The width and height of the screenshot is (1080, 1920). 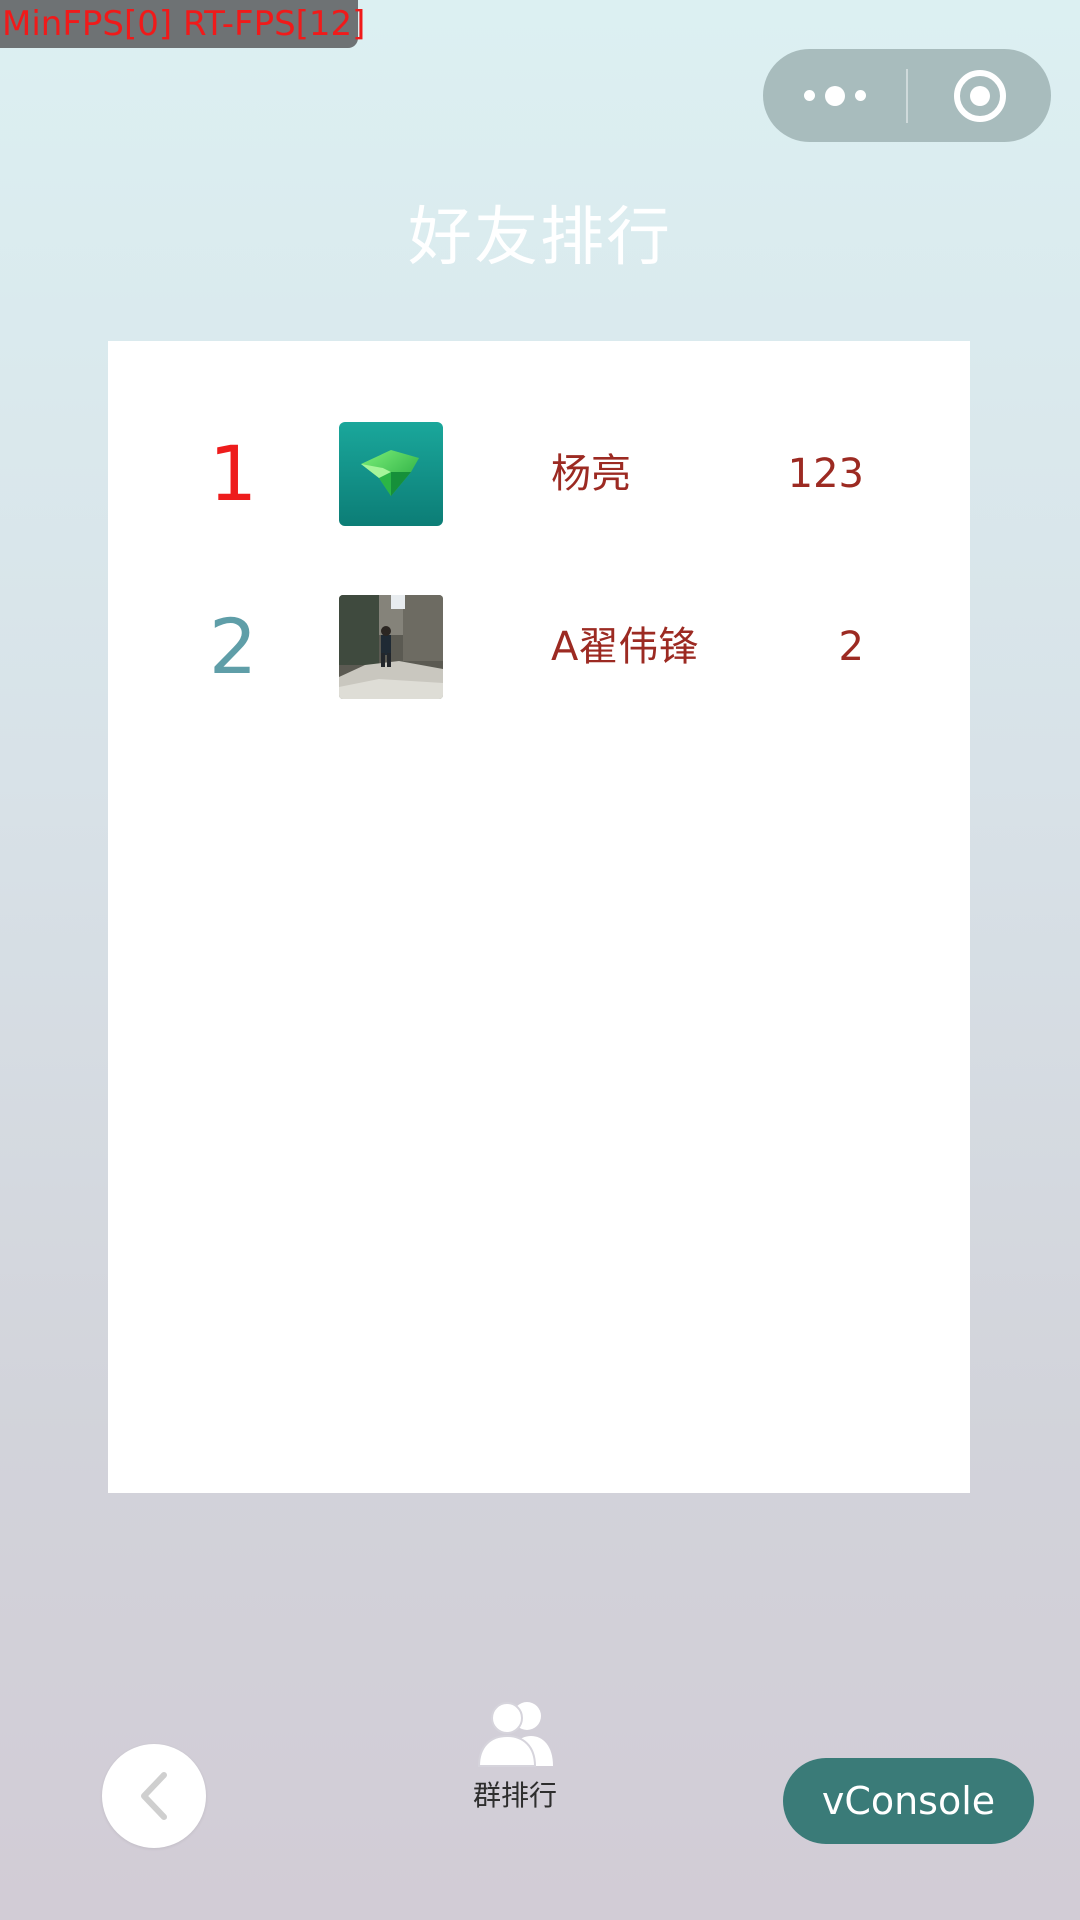 I want to click on back-button, so click(x=154, y=1796).